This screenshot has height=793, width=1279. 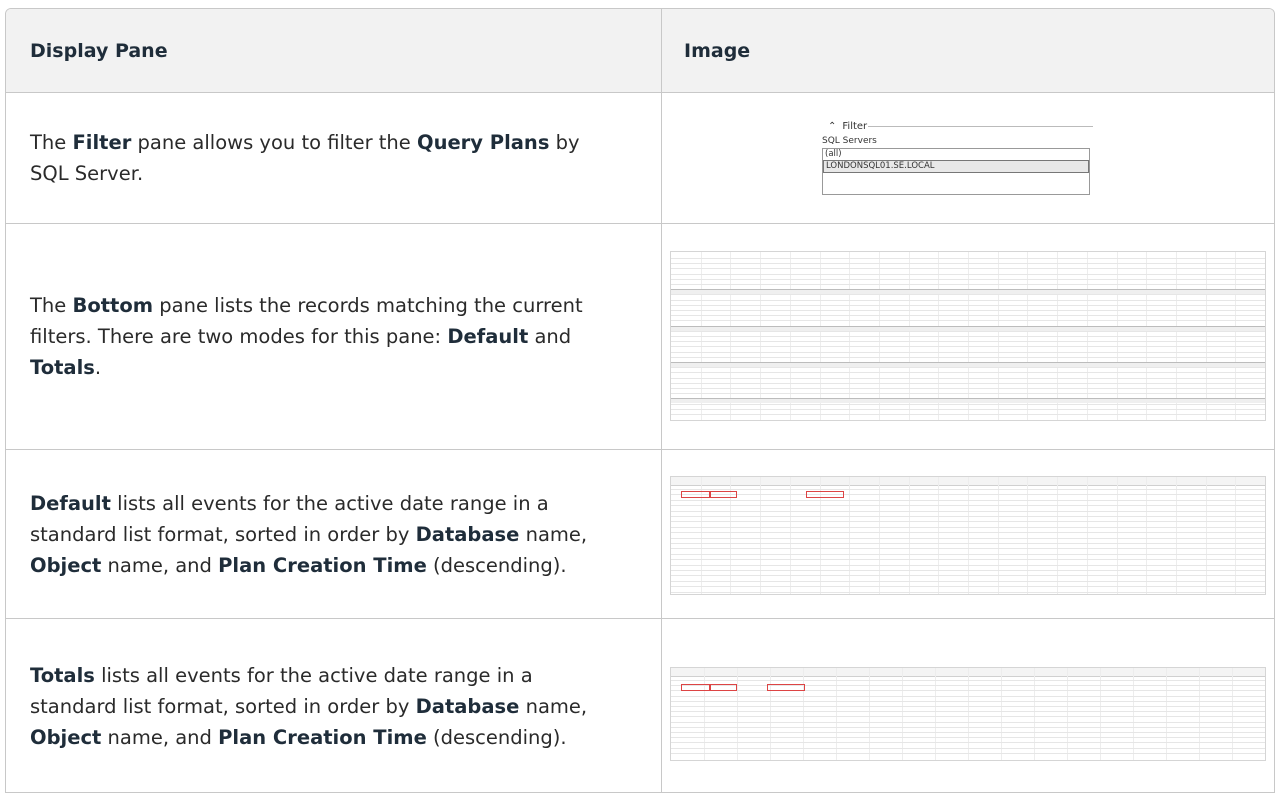 What do you see at coordinates (956, 166) in the screenshot?
I see `list-item-selected: LONDONSQL01.SE.LOCAL` at bounding box center [956, 166].